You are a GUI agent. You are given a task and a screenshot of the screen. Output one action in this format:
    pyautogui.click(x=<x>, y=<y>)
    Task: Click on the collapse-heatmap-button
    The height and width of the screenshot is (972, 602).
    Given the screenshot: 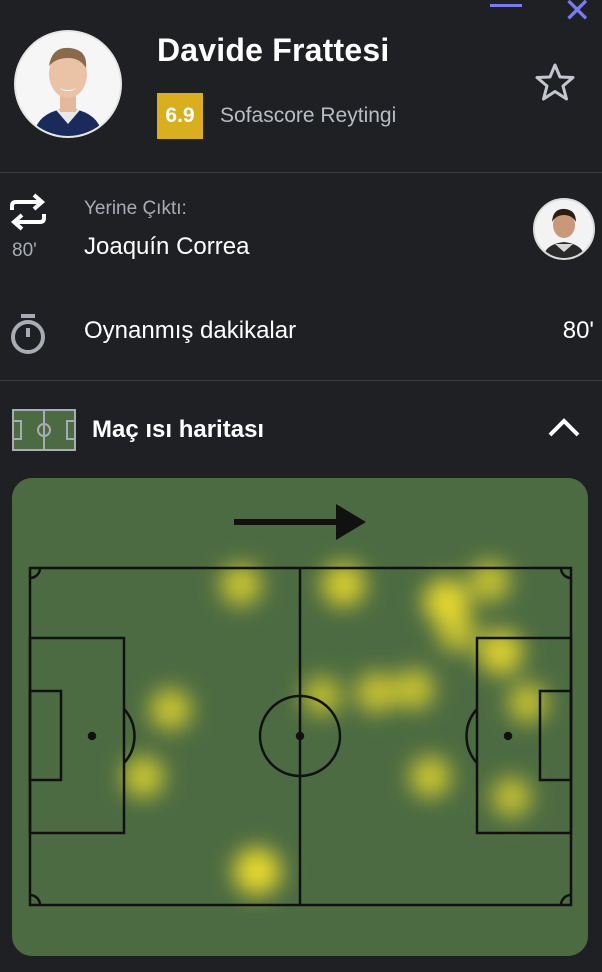 What is the action you would take?
    pyautogui.click(x=564, y=427)
    